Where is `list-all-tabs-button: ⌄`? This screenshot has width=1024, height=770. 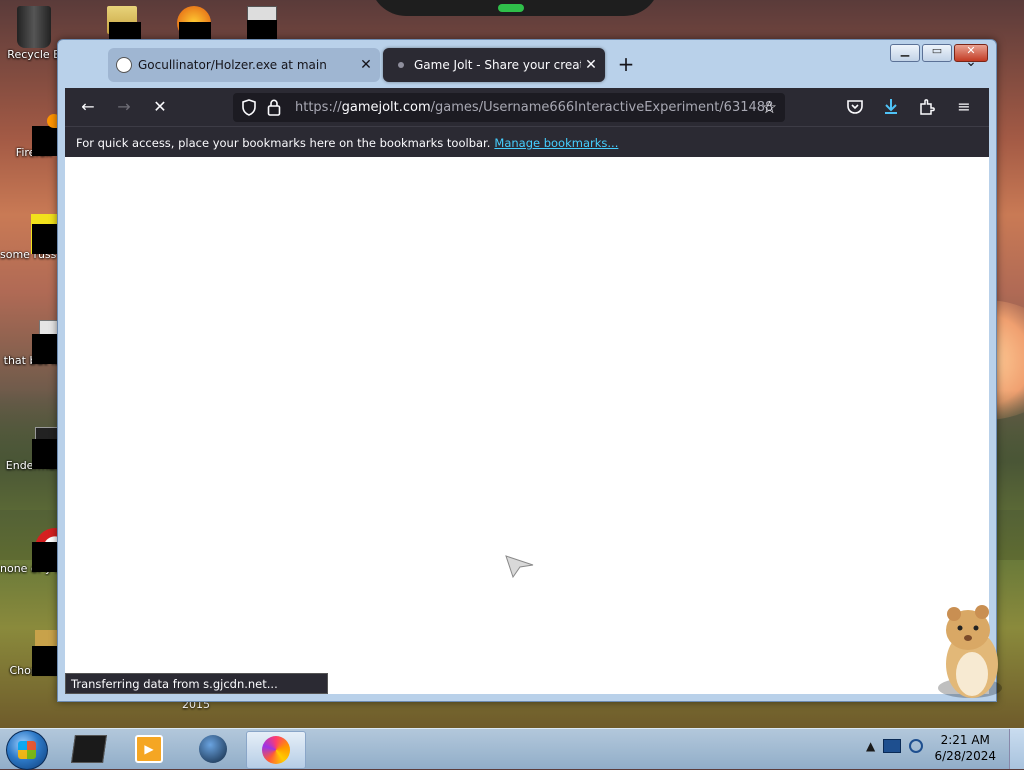
list-all-tabs-button: ⌄ is located at coordinates (971, 65).